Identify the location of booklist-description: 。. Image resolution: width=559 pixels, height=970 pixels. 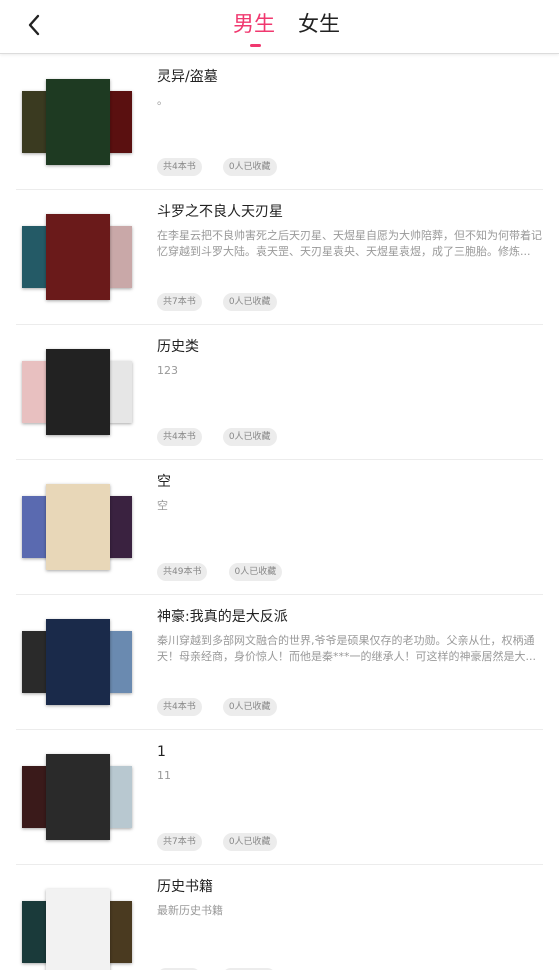
(162, 100).